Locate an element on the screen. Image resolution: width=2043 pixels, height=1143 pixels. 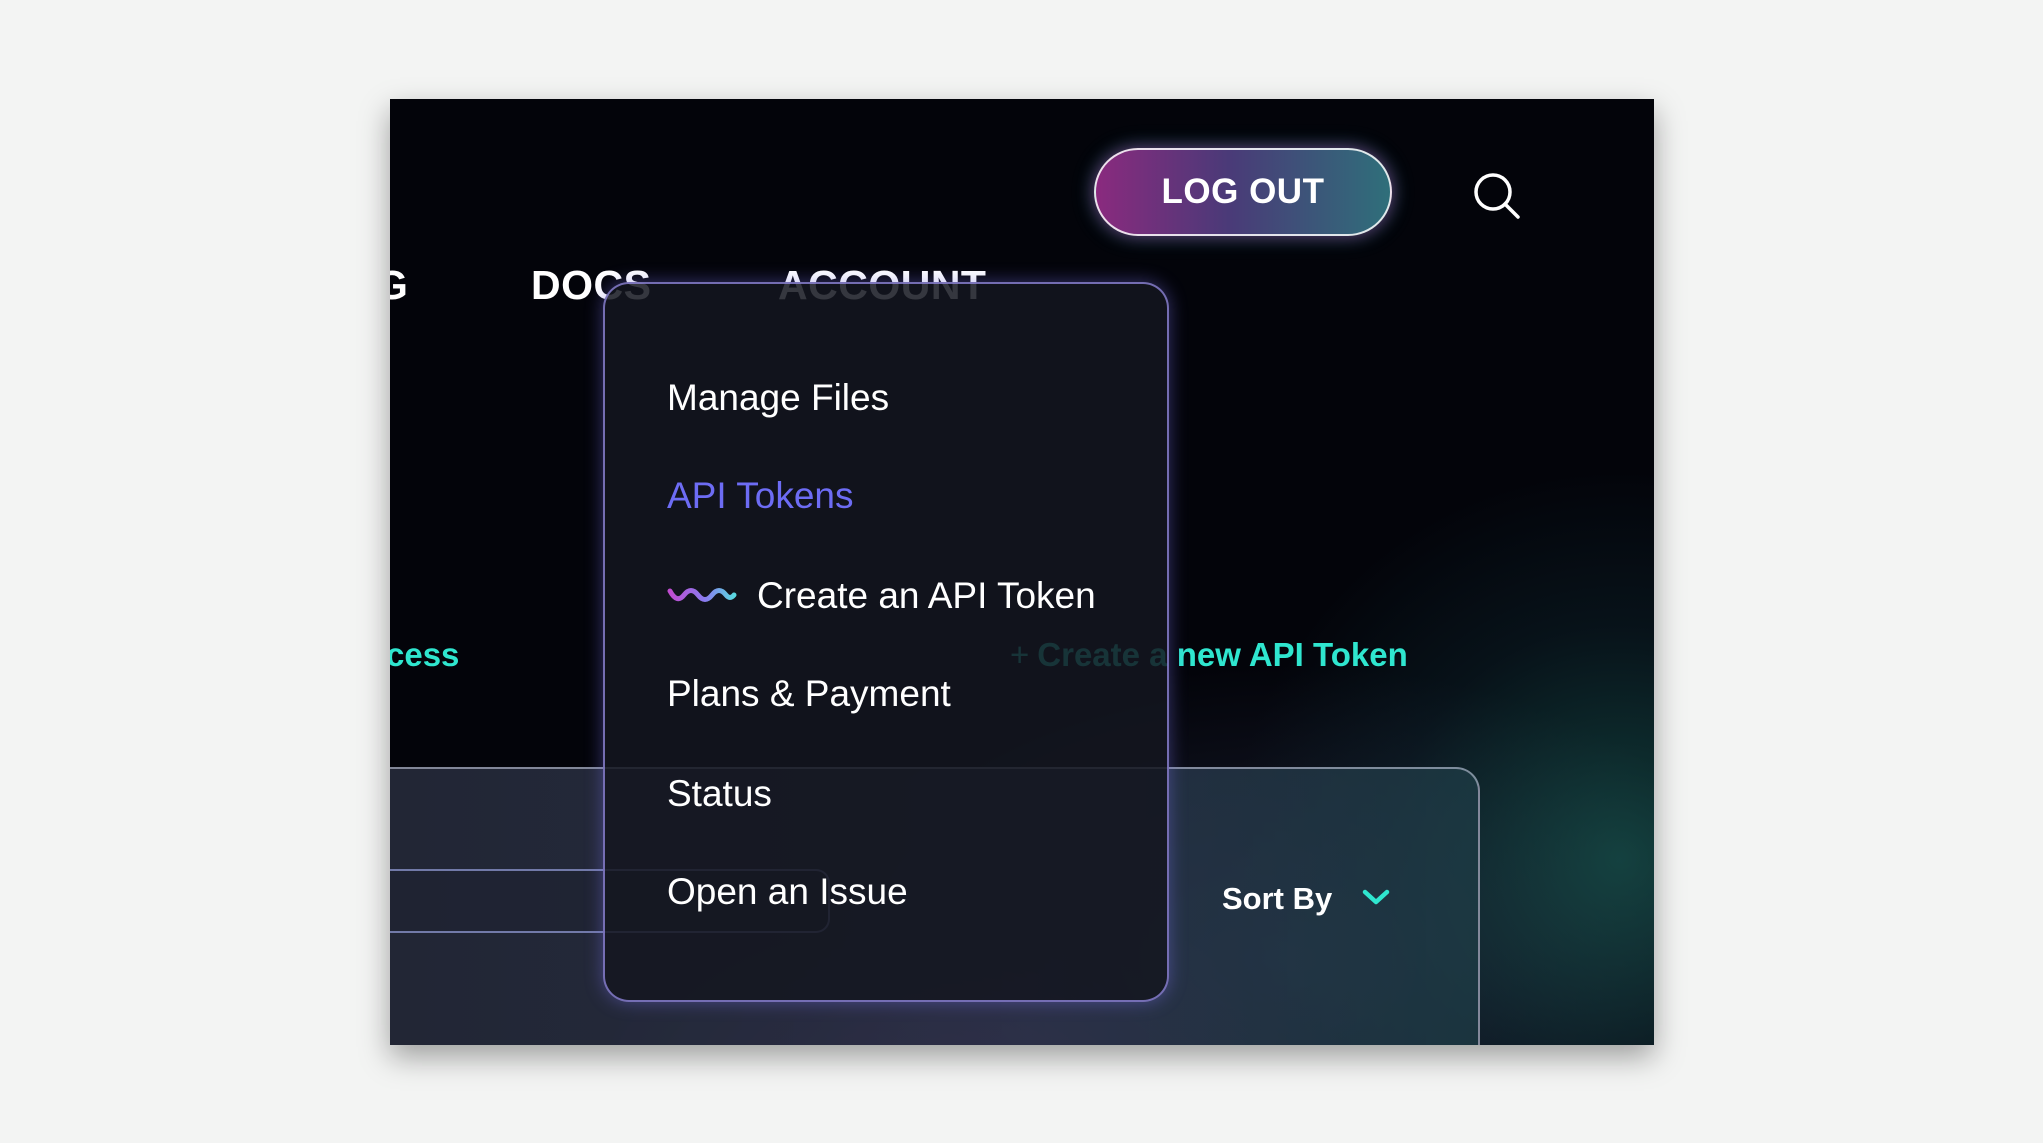
wave-icon is located at coordinates (702, 595).